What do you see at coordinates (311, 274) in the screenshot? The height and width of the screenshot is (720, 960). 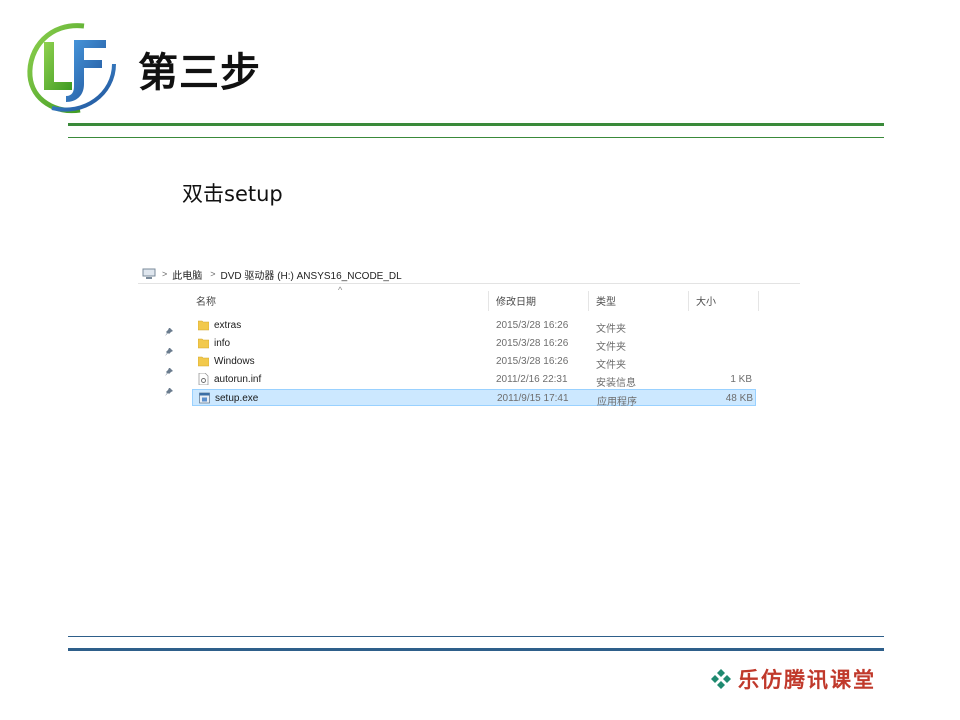 I see `breadcrumb-dvd-drive: DVD 驱动器 (H:) ANSYS16_NCODE_DL` at bounding box center [311, 274].